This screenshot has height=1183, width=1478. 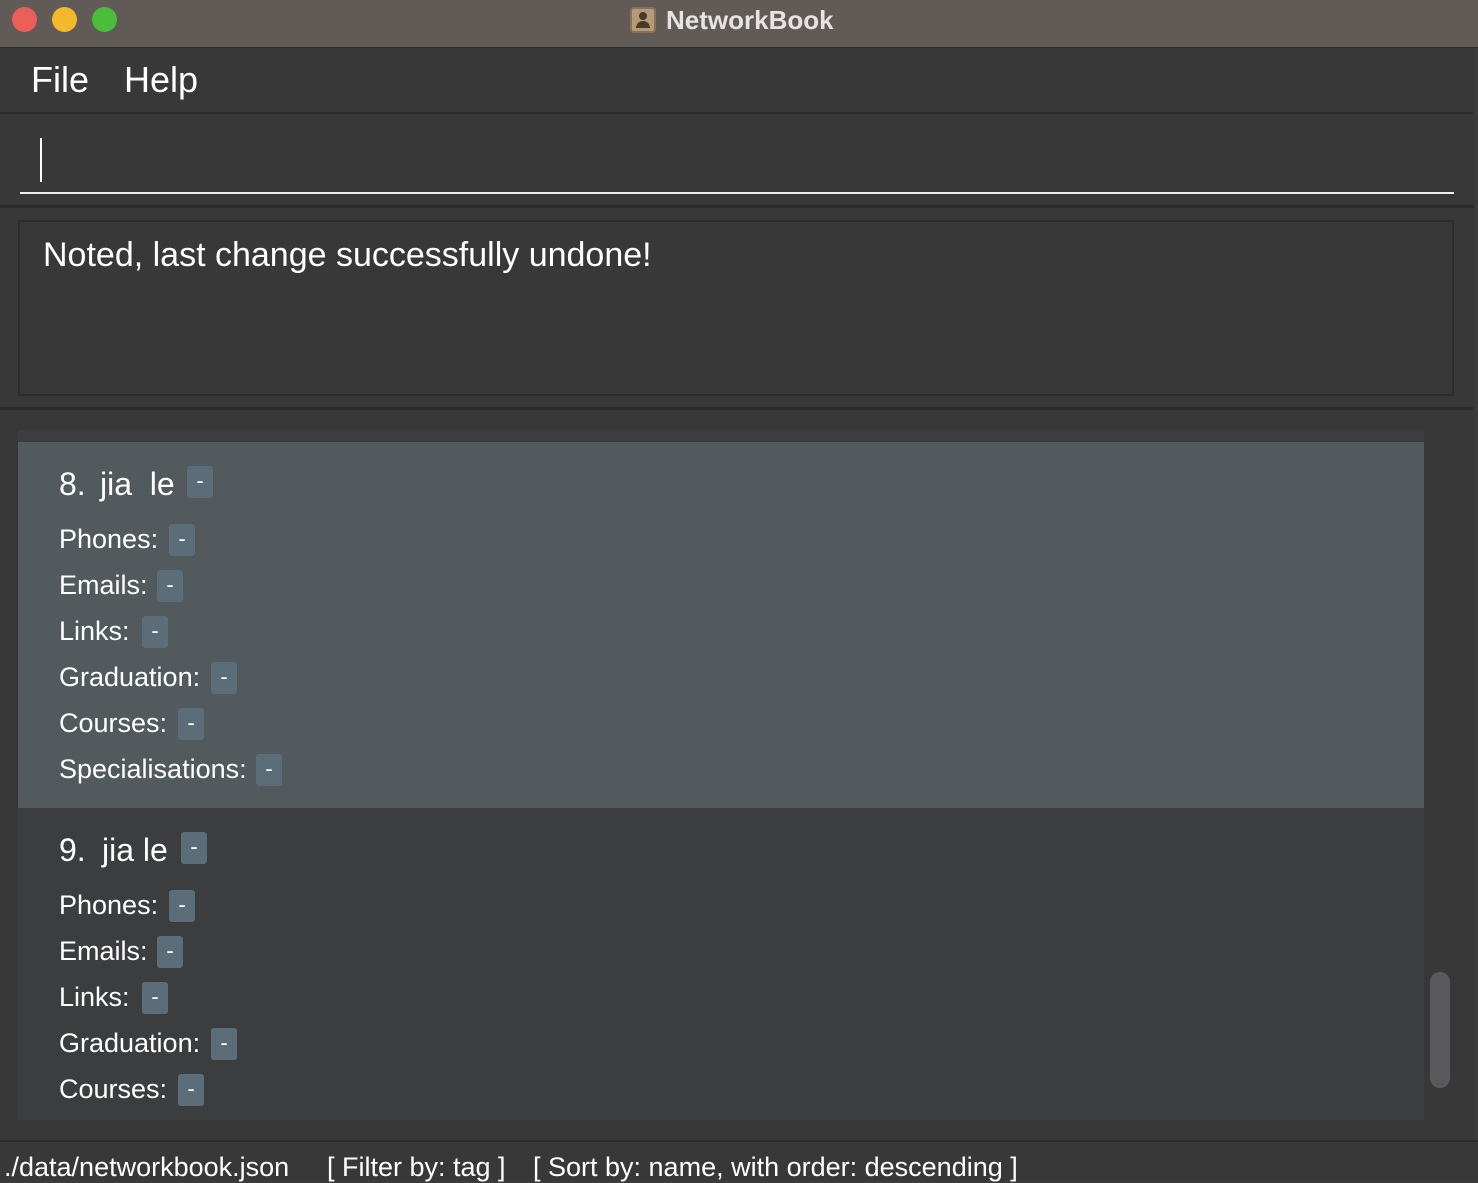 I want to click on close-window-button, so click(x=24, y=19).